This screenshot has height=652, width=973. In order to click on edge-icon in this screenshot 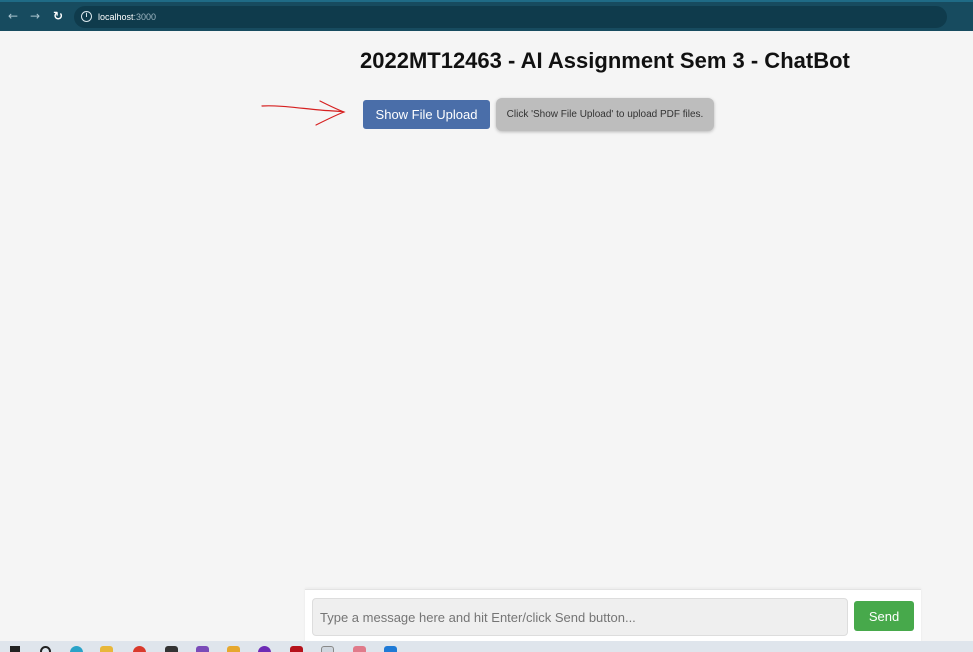, I will do `click(76, 649)`.